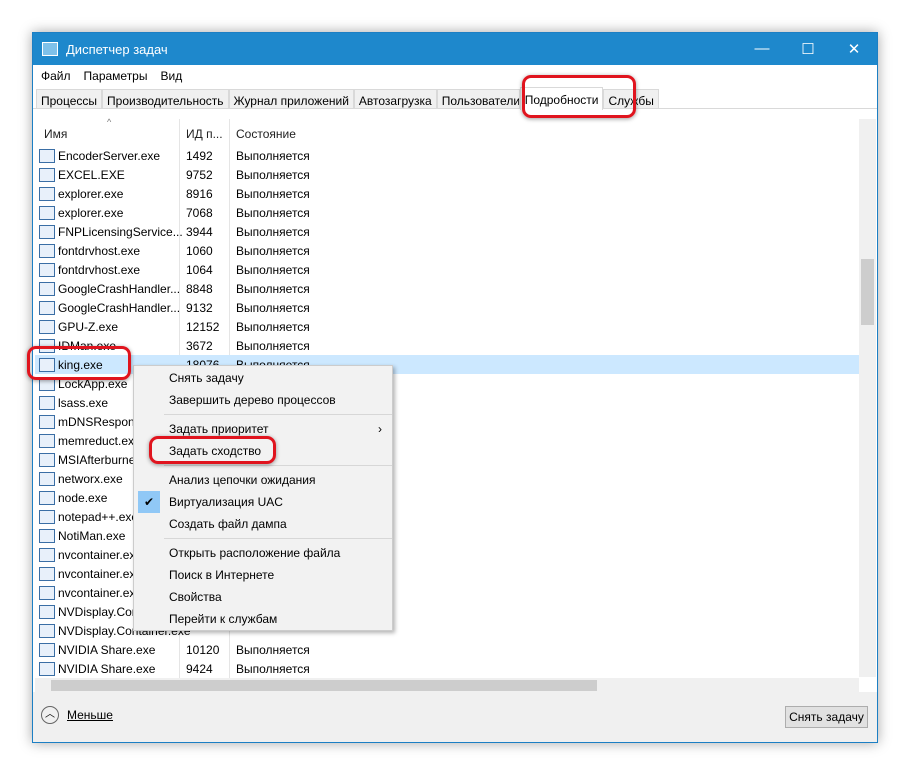 The width and height of the screenshot is (910, 776). Describe the element at coordinates (263, 378) in the screenshot. I see `menu-item: Снять задачу` at that location.